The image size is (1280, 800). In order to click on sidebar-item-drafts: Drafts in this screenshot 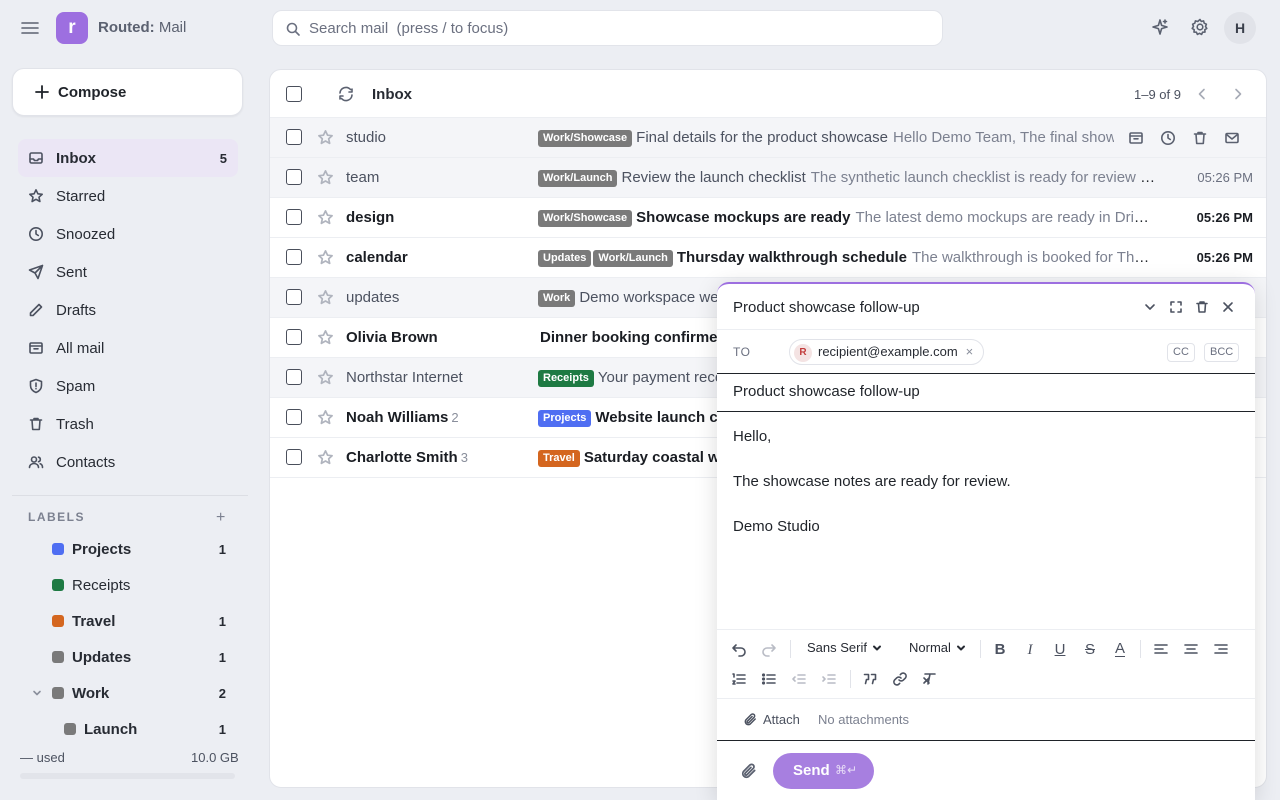, I will do `click(128, 310)`.